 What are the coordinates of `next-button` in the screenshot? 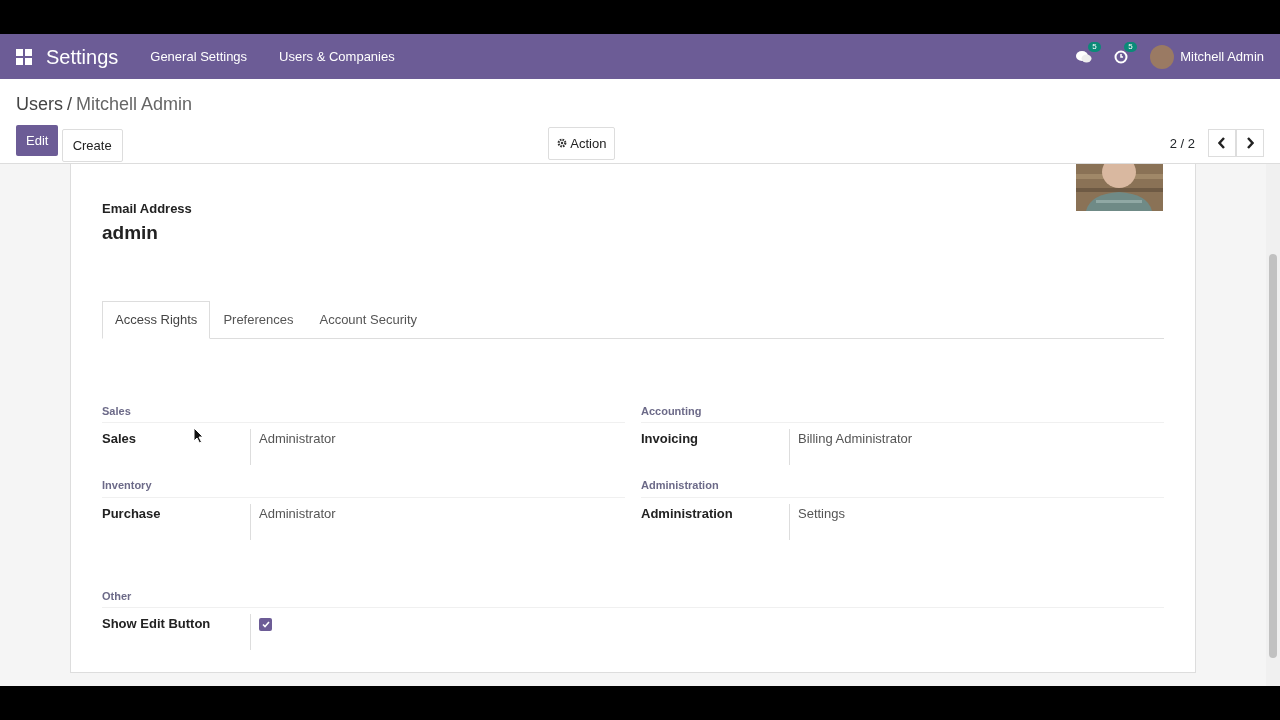 It's located at (1250, 143).